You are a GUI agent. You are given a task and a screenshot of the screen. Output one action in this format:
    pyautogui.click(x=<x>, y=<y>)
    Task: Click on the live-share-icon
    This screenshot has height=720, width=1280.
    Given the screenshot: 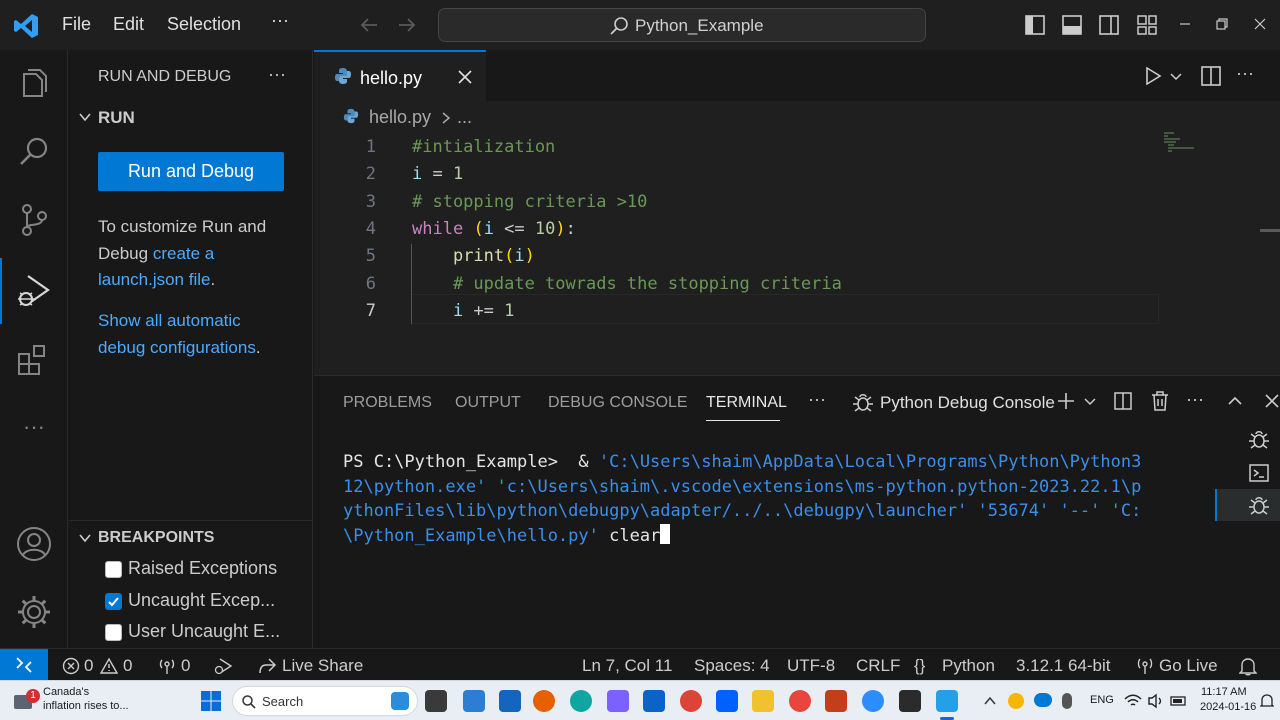 What is the action you would take?
    pyautogui.click(x=267, y=666)
    